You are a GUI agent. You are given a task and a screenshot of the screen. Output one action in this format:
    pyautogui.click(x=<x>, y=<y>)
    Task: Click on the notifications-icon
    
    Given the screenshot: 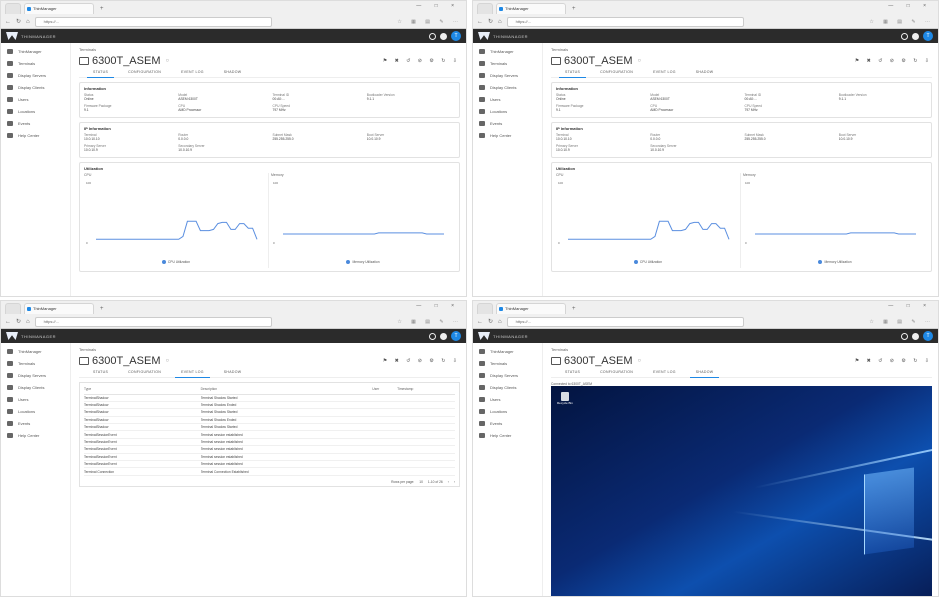 What is the action you would take?
    pyautogui.click(x=443, y=36)
    